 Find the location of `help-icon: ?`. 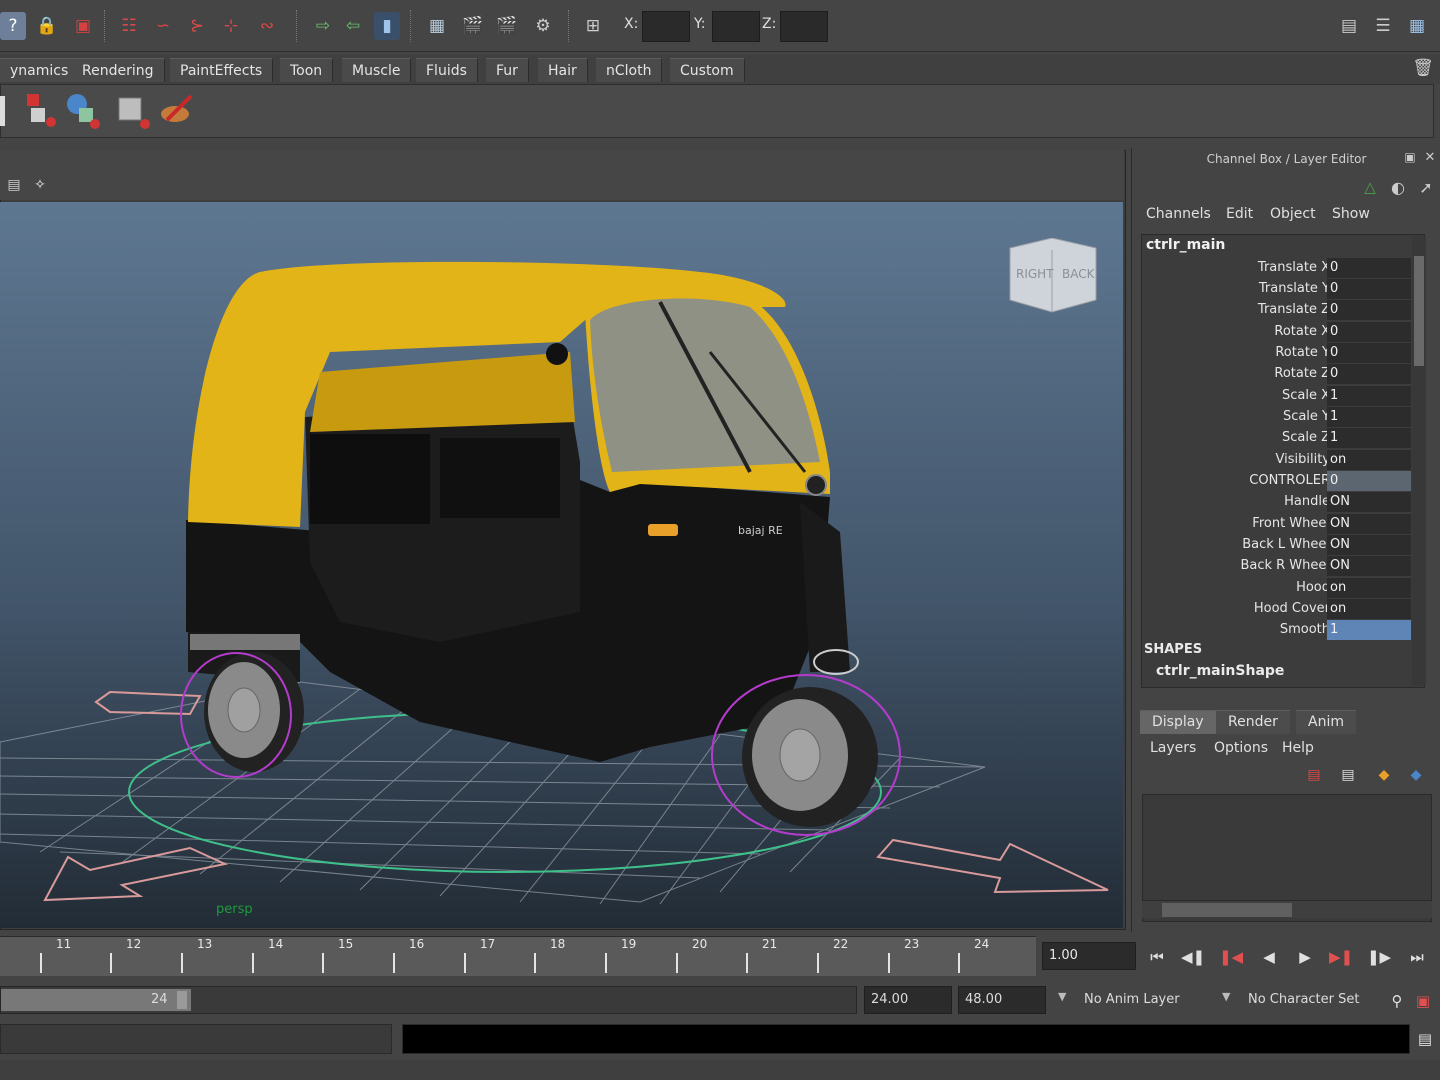

help-icon: ? is located at coordinates (13, 26).